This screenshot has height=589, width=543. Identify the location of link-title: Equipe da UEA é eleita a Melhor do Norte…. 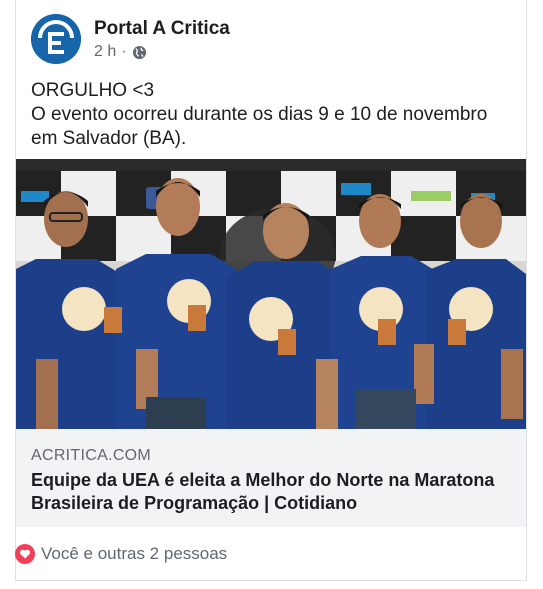
(276, 492).